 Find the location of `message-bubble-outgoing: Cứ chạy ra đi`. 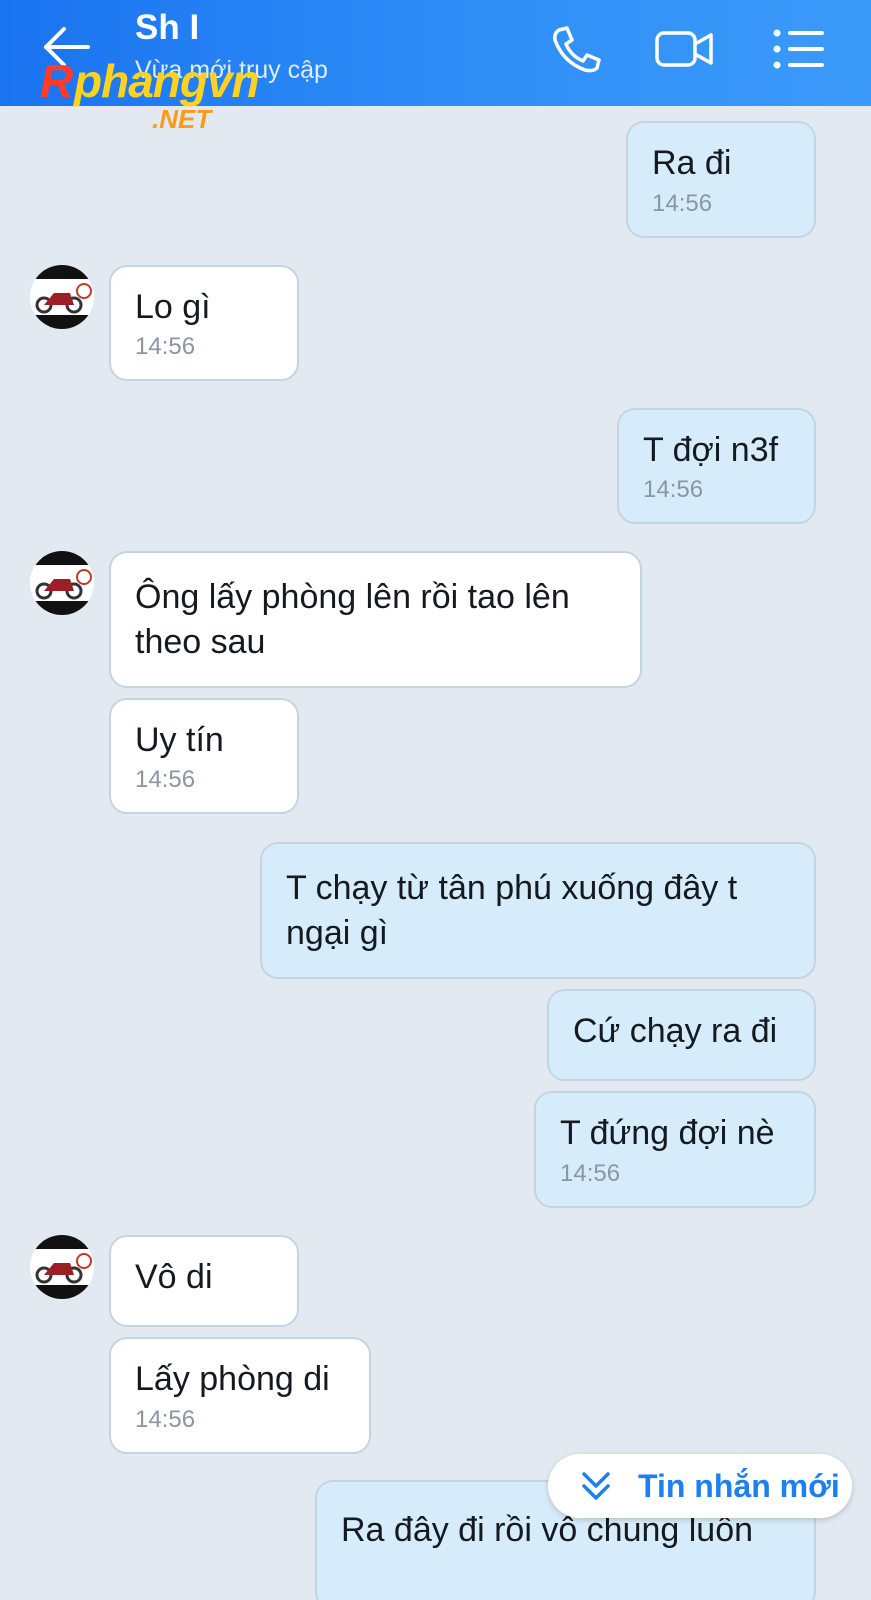

message-bubble-outgoing: Cứ chạy ra đi is located at coordinates (681, 1035).